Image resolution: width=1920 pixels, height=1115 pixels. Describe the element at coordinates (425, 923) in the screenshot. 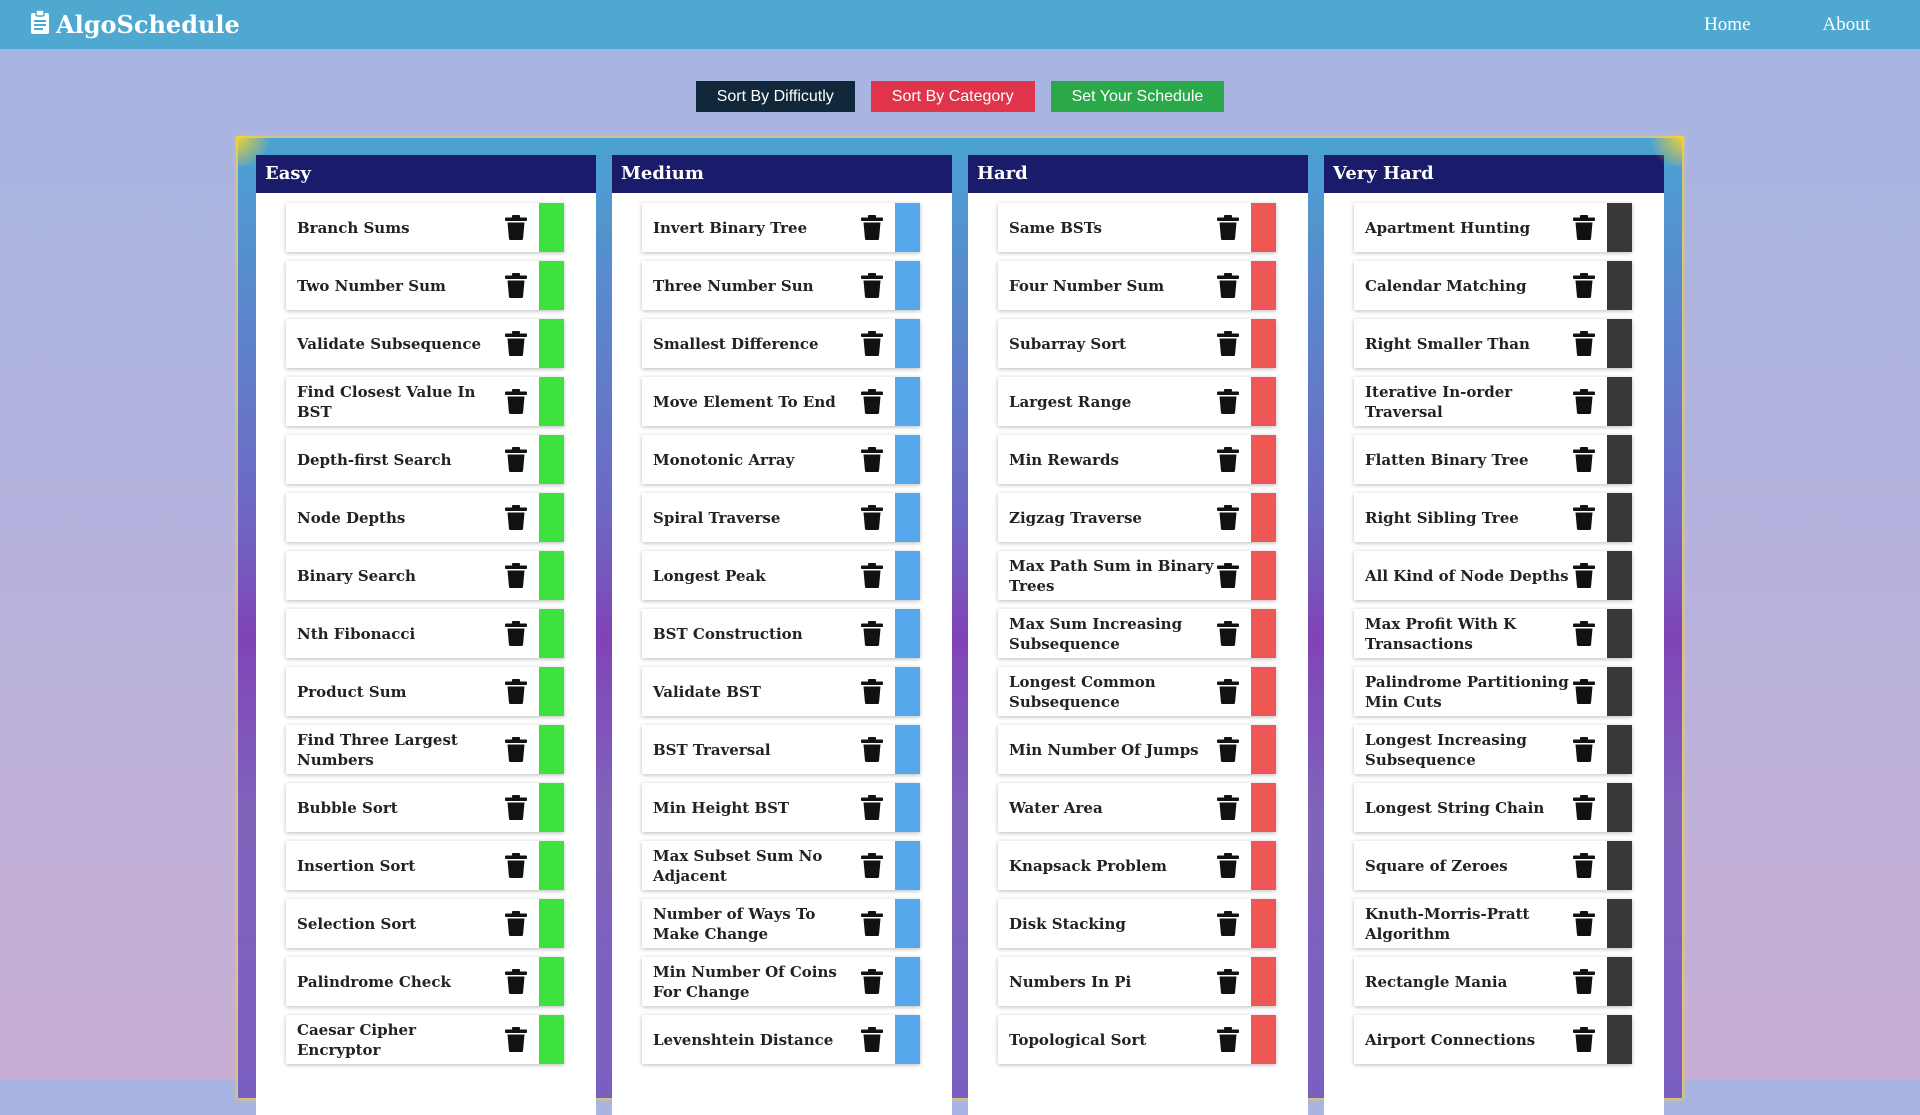

I see `problem-card: Selection Sort` at that location.